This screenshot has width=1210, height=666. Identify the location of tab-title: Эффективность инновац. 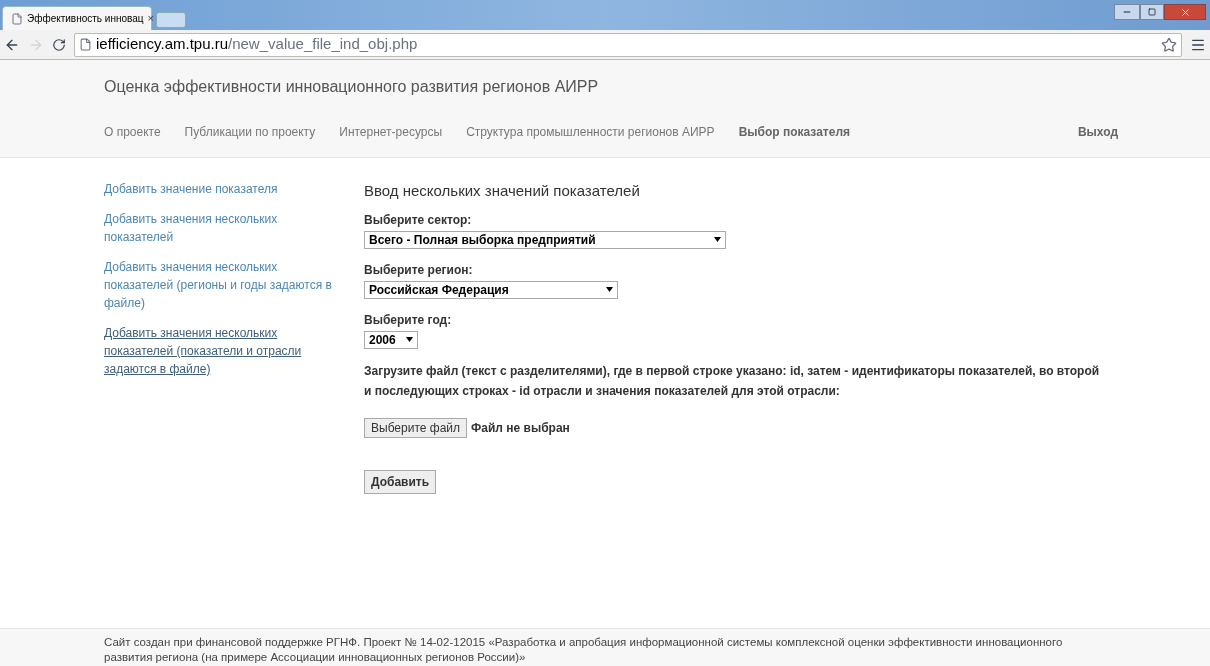
(85, 19).